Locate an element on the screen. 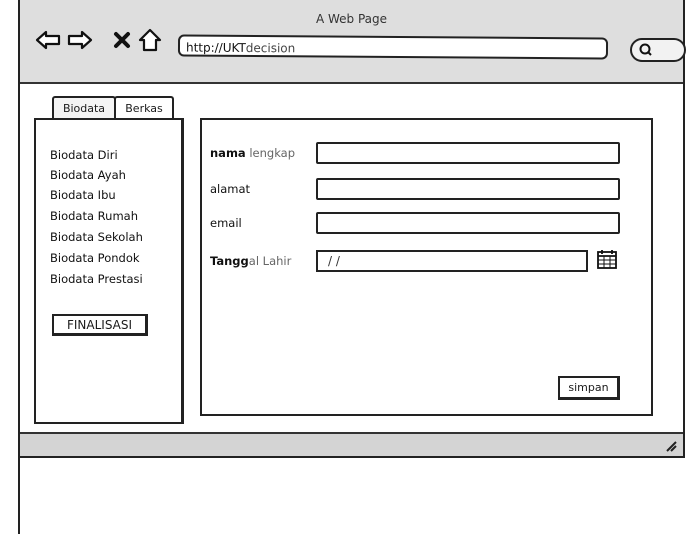  back-arrow-icon is located at coordinates (48, 40).